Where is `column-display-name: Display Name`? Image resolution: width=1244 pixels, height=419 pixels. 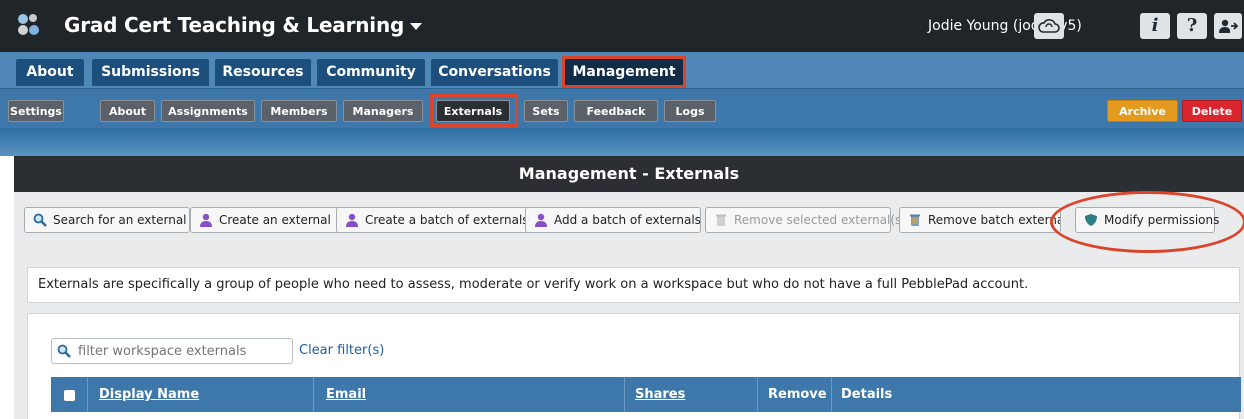
column-display-name: Display Name is located at coordinates (149, 394).